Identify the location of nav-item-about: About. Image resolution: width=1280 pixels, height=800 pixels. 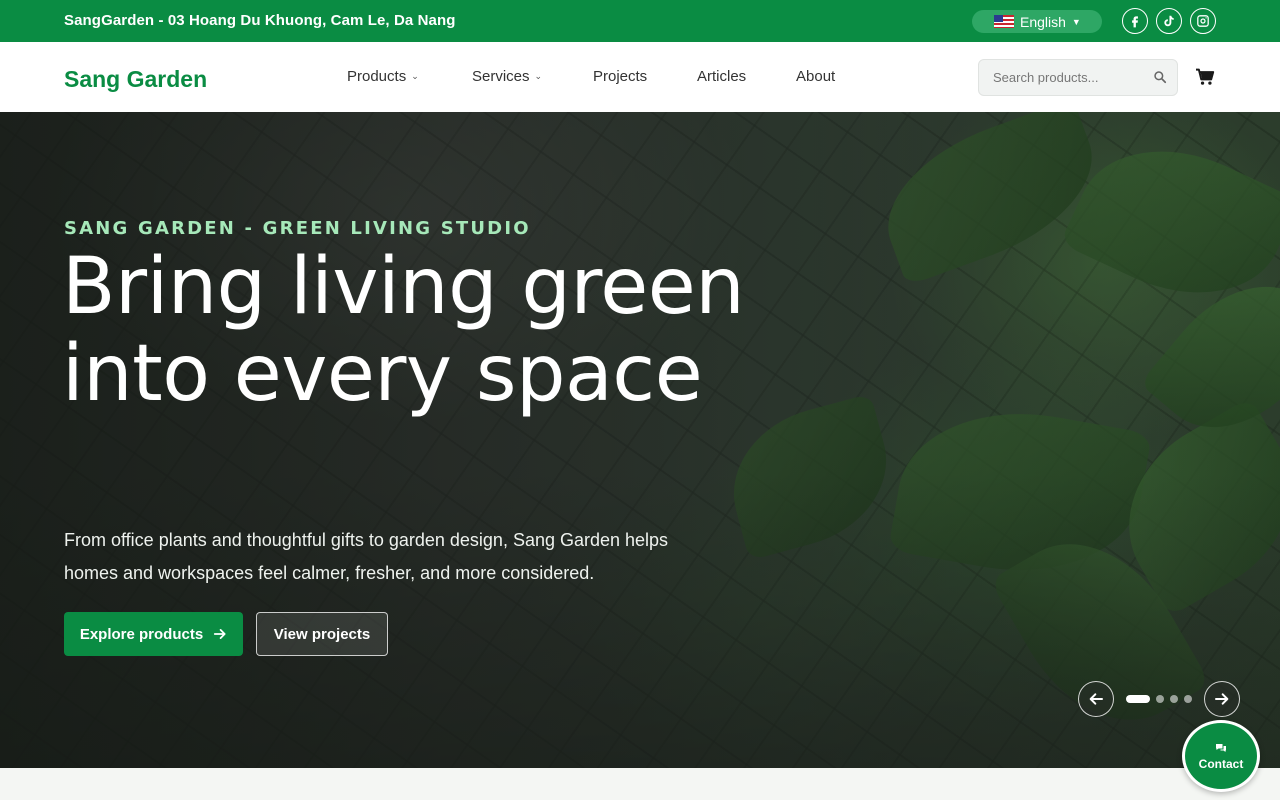
(815, 76).